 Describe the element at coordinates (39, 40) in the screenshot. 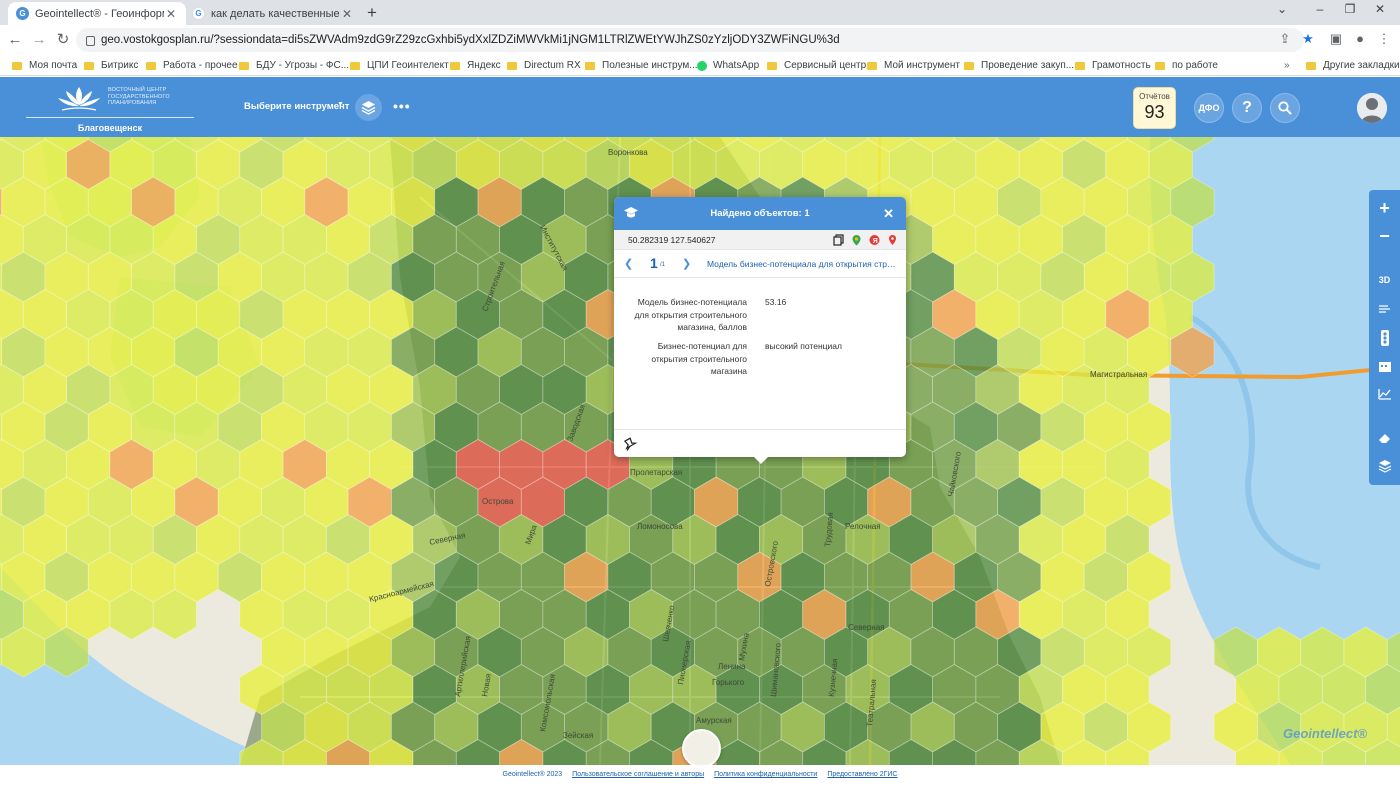

I see `forward-icon: →` at that location.